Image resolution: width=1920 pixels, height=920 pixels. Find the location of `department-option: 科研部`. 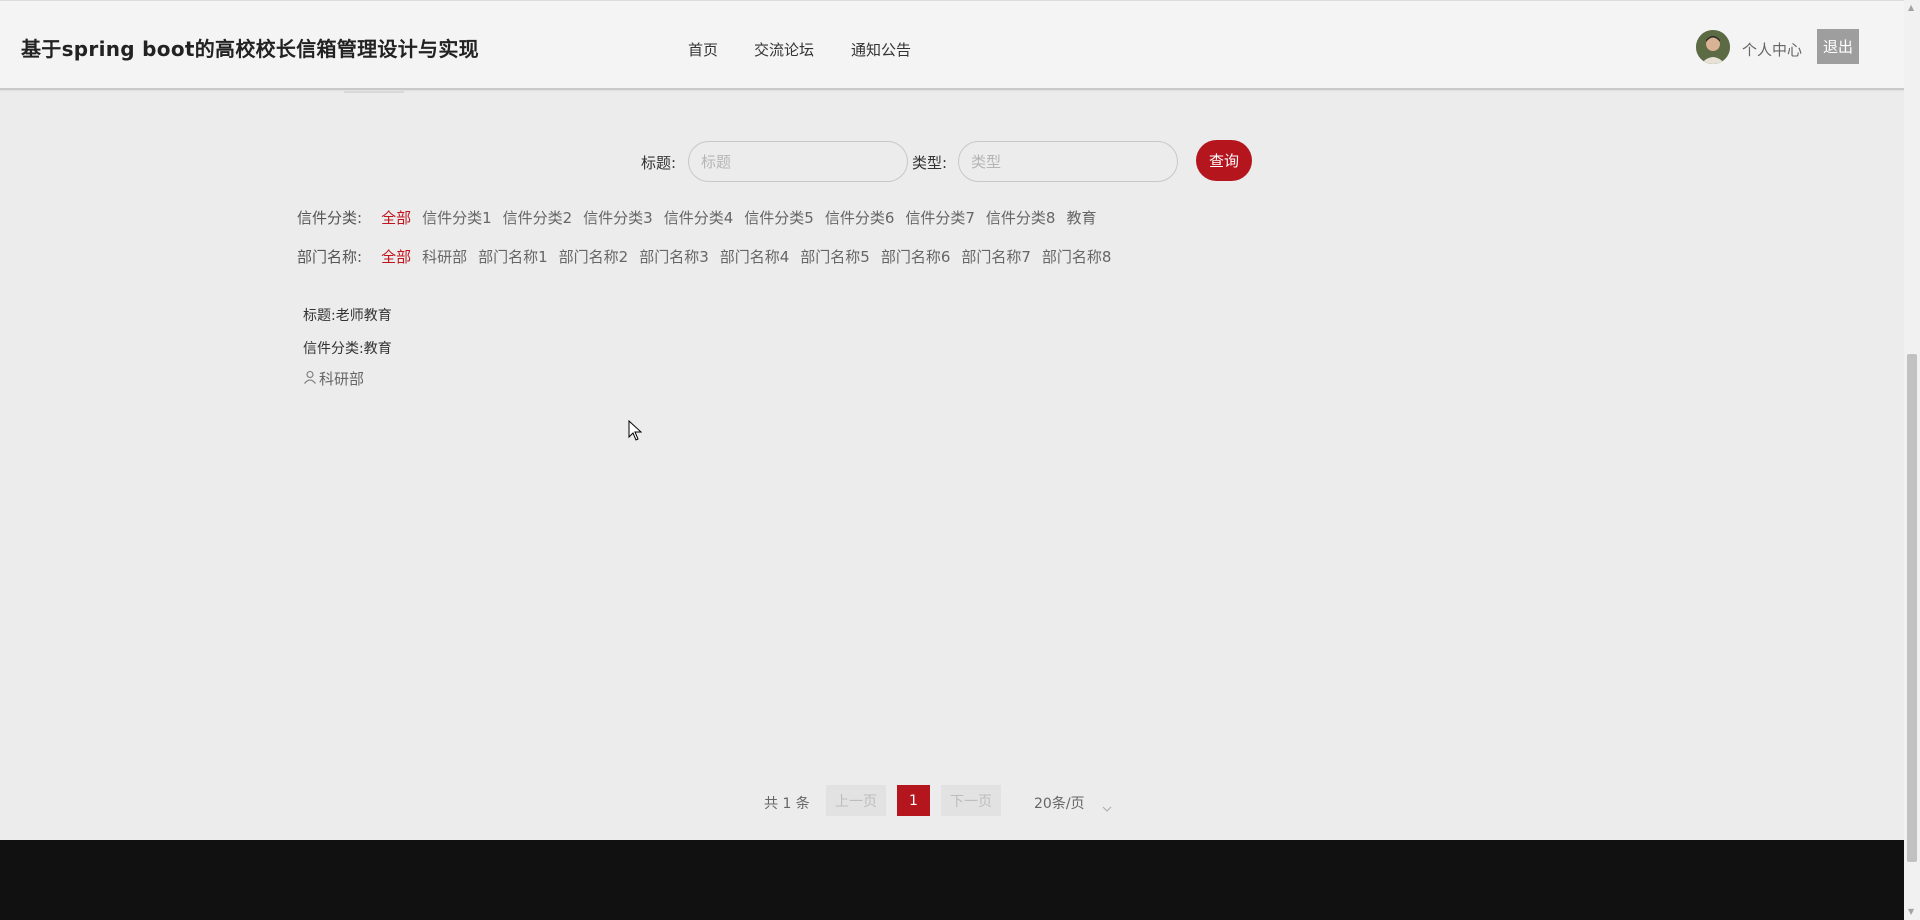

department-option: 科研部 is located at coordinates (444, 256).